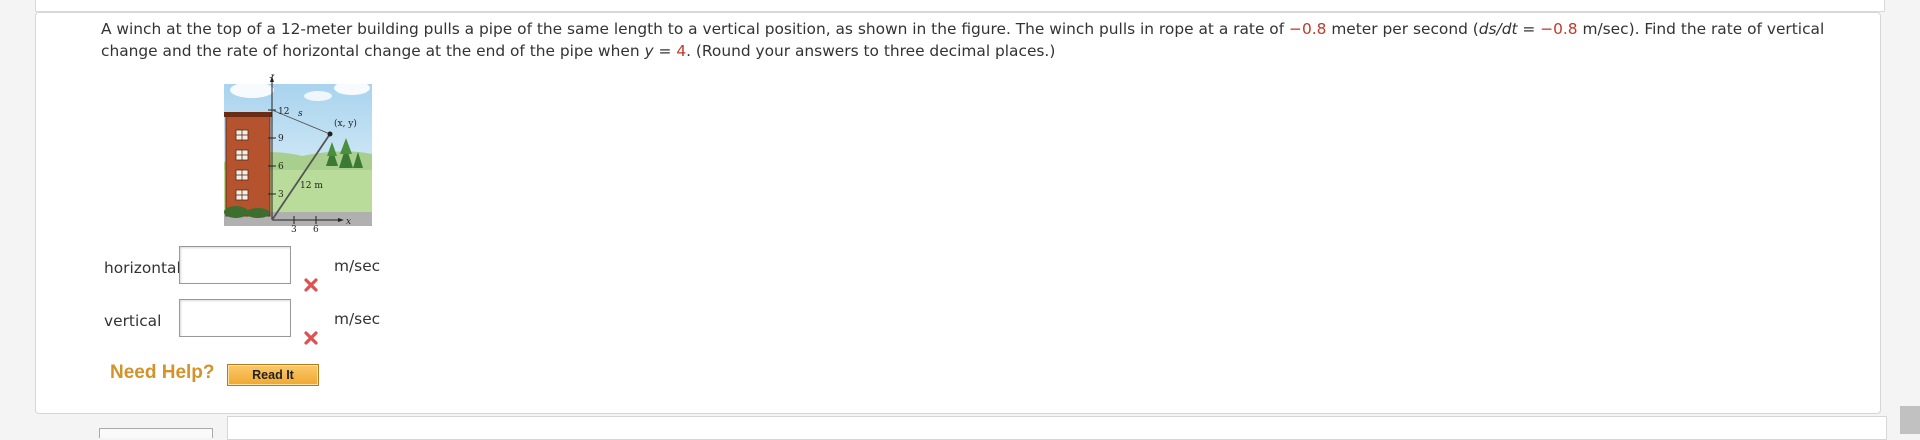 The height and width of the screenshot is (440, 1920). I want to click on vertical-unit: m/sec, so click(357, 319).